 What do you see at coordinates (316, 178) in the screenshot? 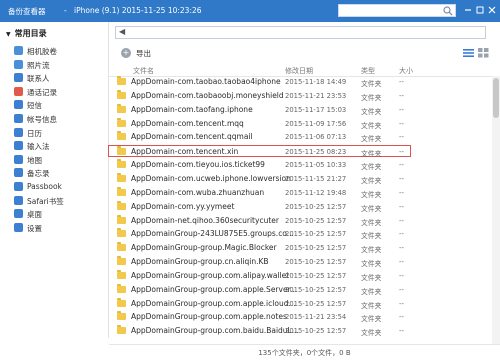
I see `file-date: 2015-11-15 21:27` at bounding box center [316, 178].